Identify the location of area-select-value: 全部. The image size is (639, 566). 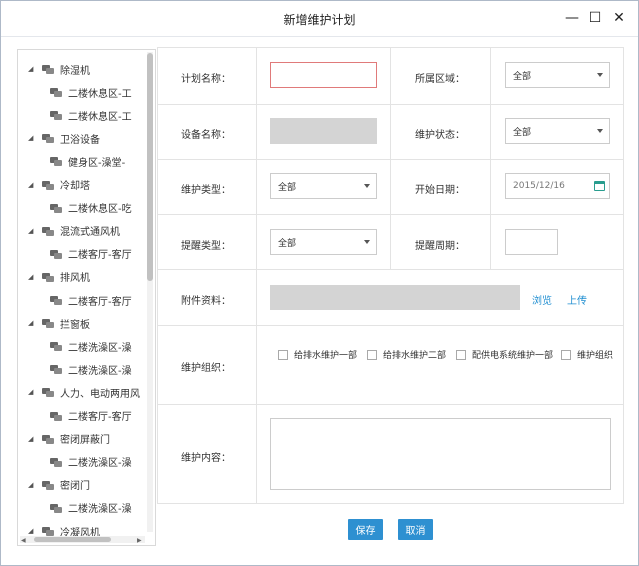
(522, 76).